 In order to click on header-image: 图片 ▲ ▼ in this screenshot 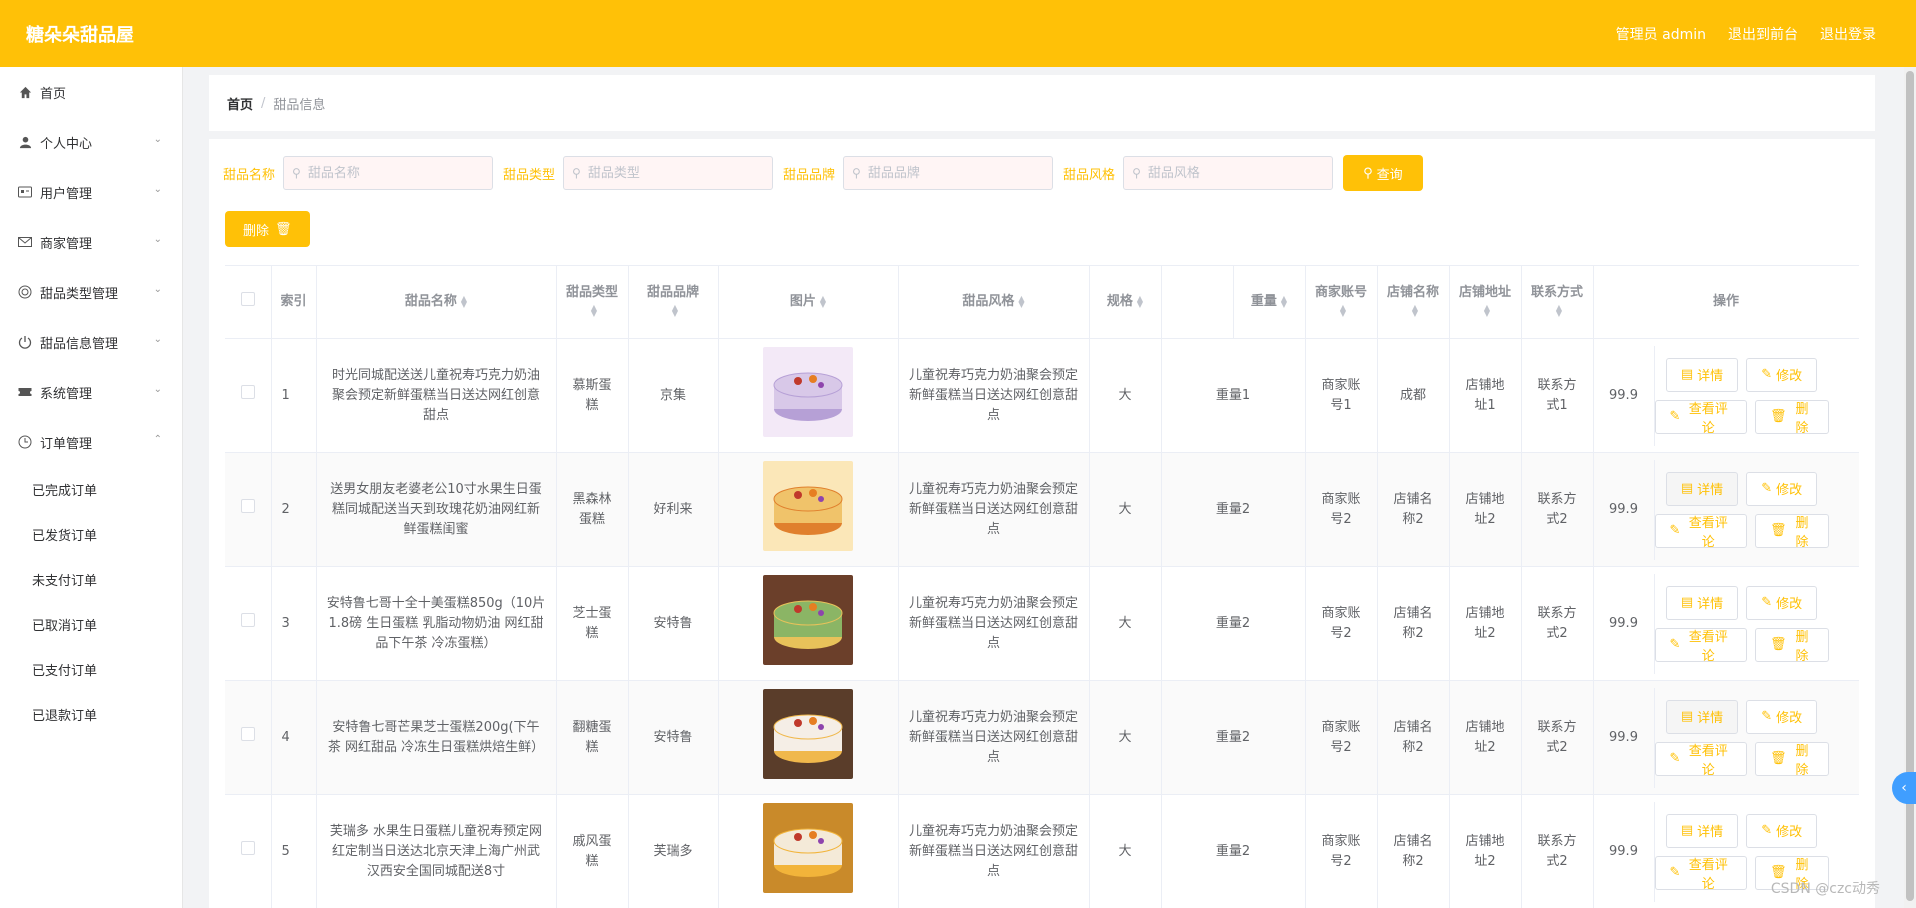, I will do `click(808, 302)`.